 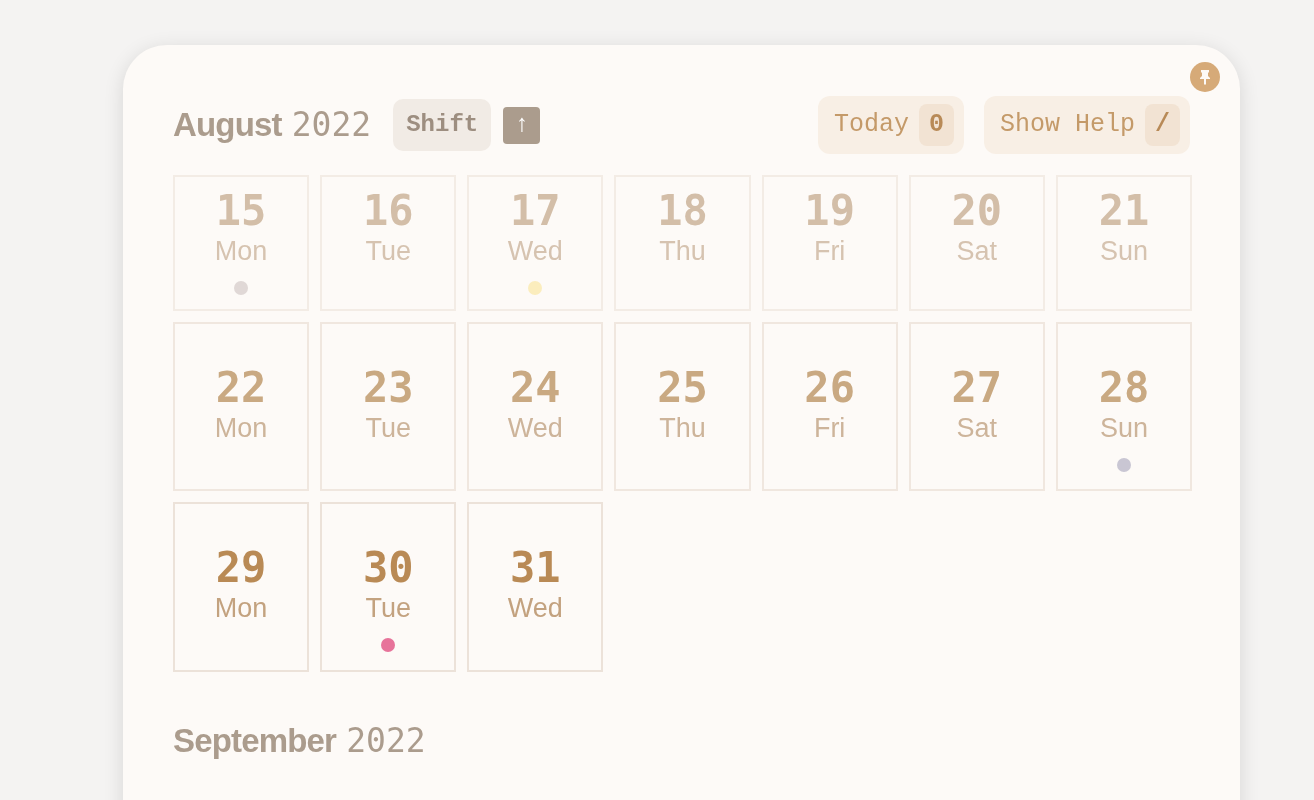 I want to click on button-label: Show Help, so click(x=1067, y=125).